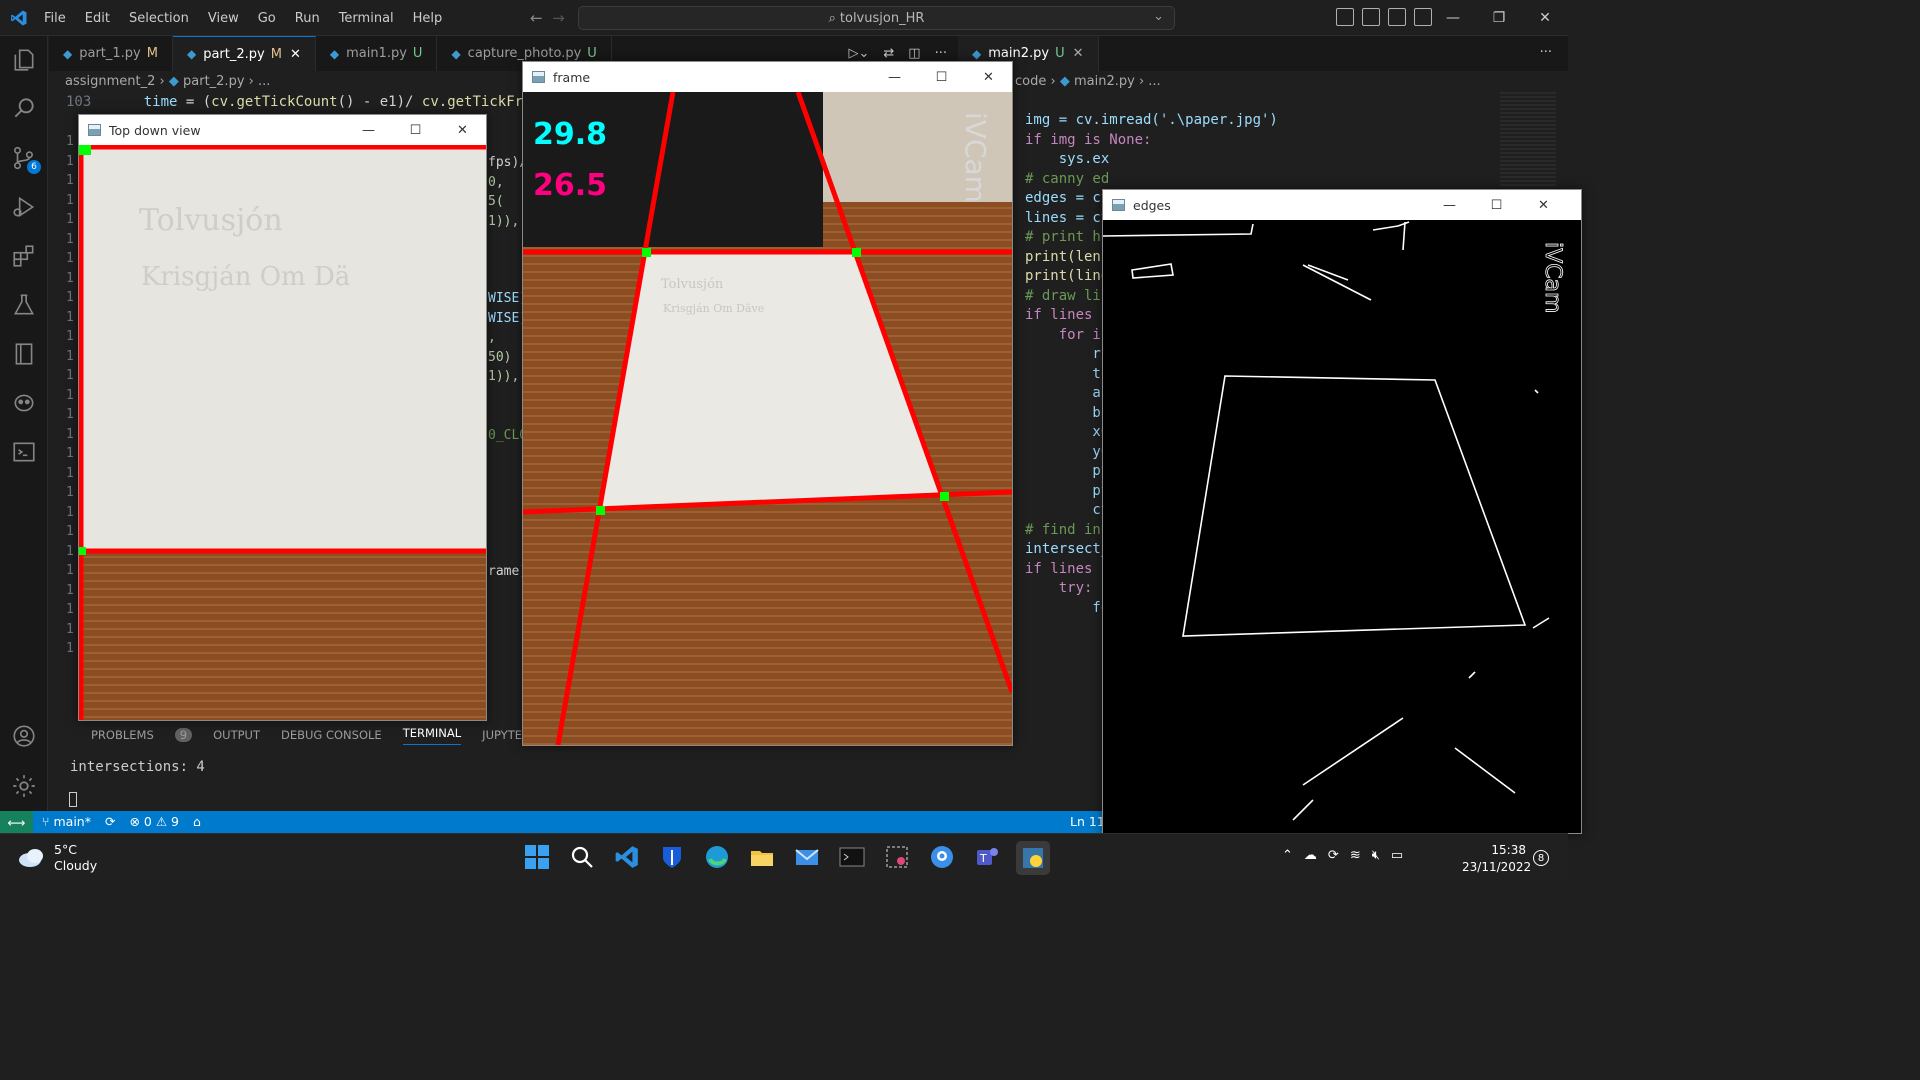 The height and width of the screenshot is (1080, 1920). What do you see at coordinates (428, 18) in the screenshot?
I see `menu-help: Help` at bounding box center [428, 18].